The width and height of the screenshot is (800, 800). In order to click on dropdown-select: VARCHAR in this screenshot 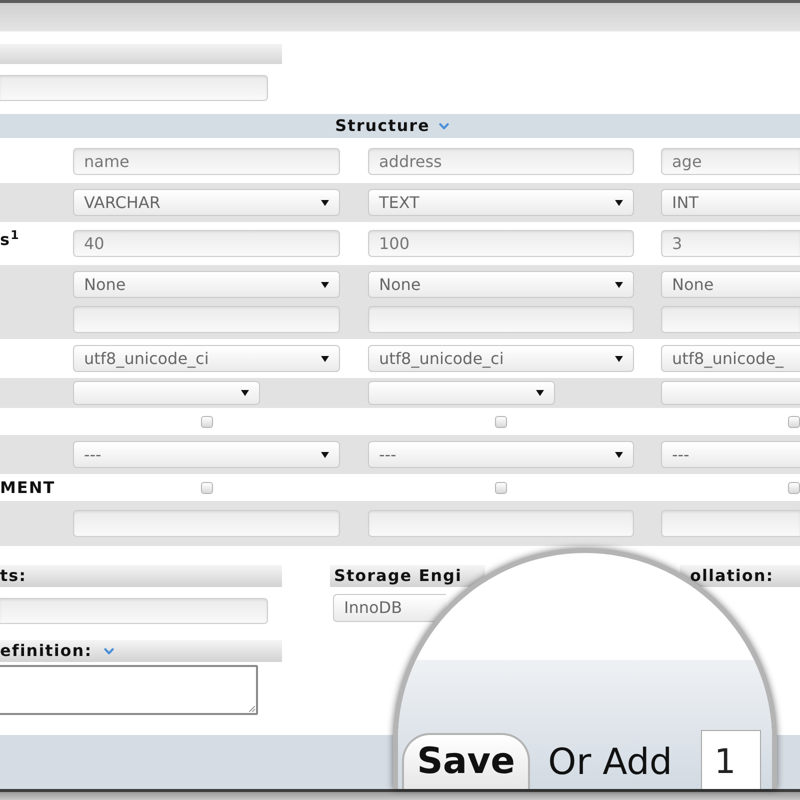, I will do `click(206, 202)`.